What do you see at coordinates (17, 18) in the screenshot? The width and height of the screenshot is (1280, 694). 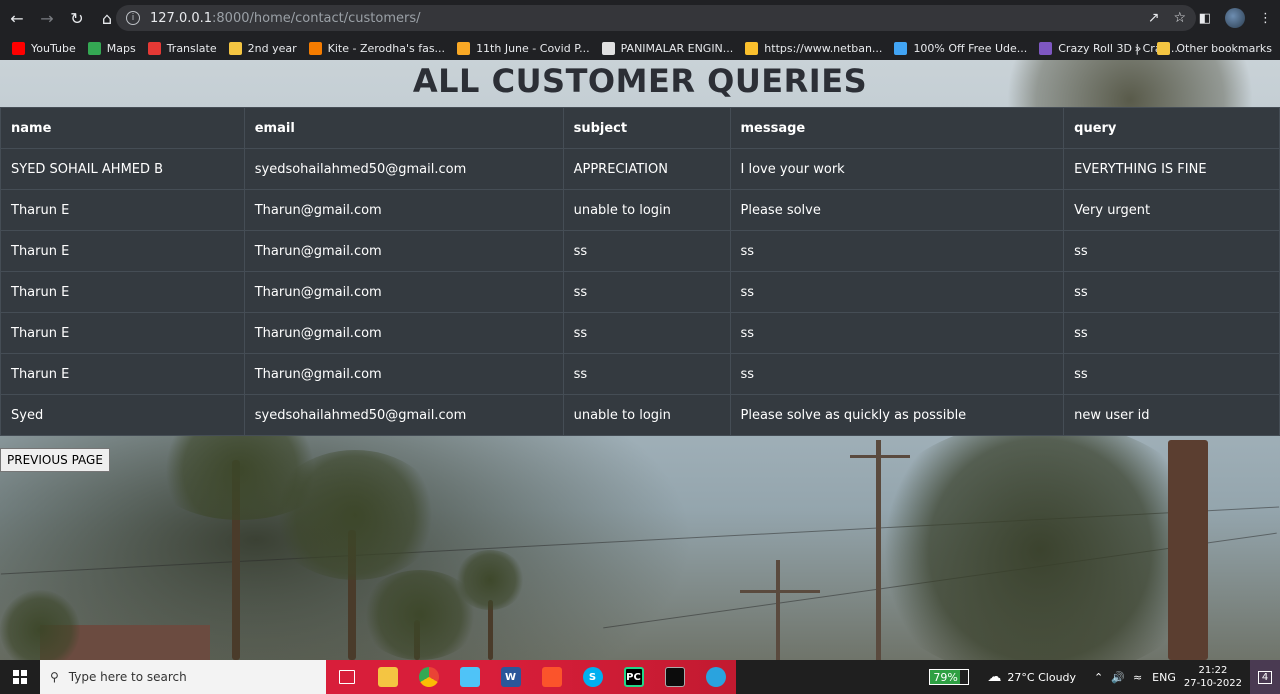 I see `back-arrow-icon: ←` at bounding box center [17, 18].